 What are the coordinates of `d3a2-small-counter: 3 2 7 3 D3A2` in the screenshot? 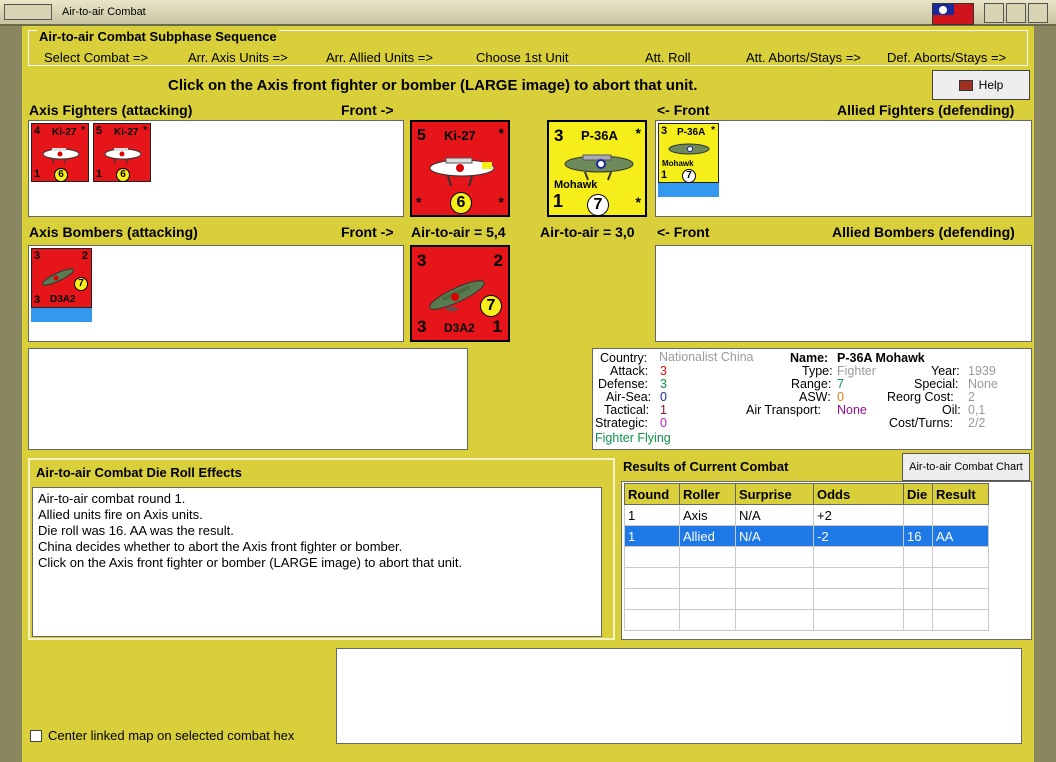 It's located at (61, 278).